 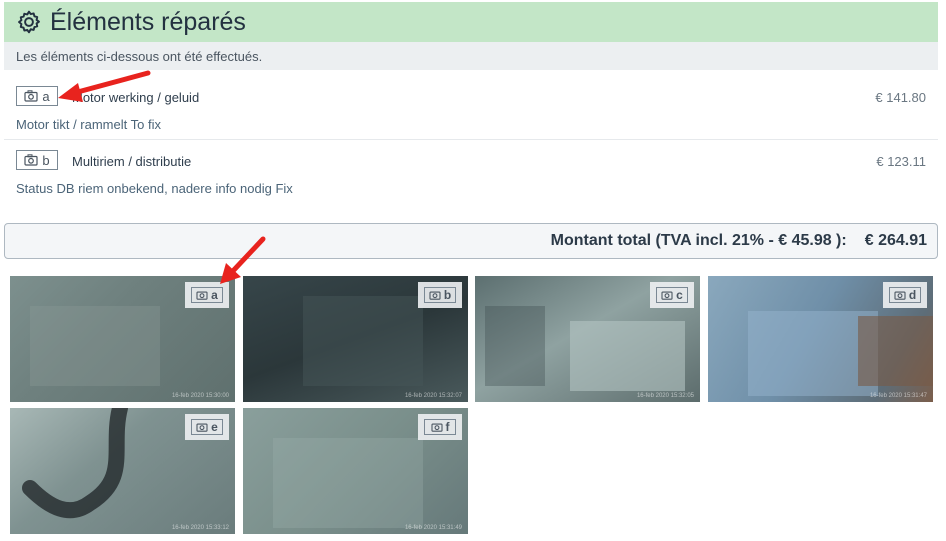 I want to click on photo-thumbnail-a: a 16-feb 2020 15:30:00, so click(x=122, y=339).